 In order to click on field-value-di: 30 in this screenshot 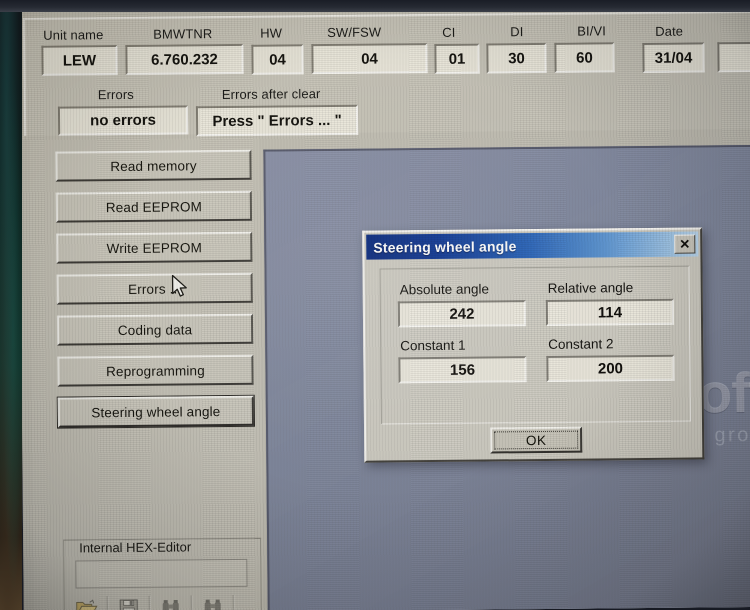, I will do `click(516, 58)`.